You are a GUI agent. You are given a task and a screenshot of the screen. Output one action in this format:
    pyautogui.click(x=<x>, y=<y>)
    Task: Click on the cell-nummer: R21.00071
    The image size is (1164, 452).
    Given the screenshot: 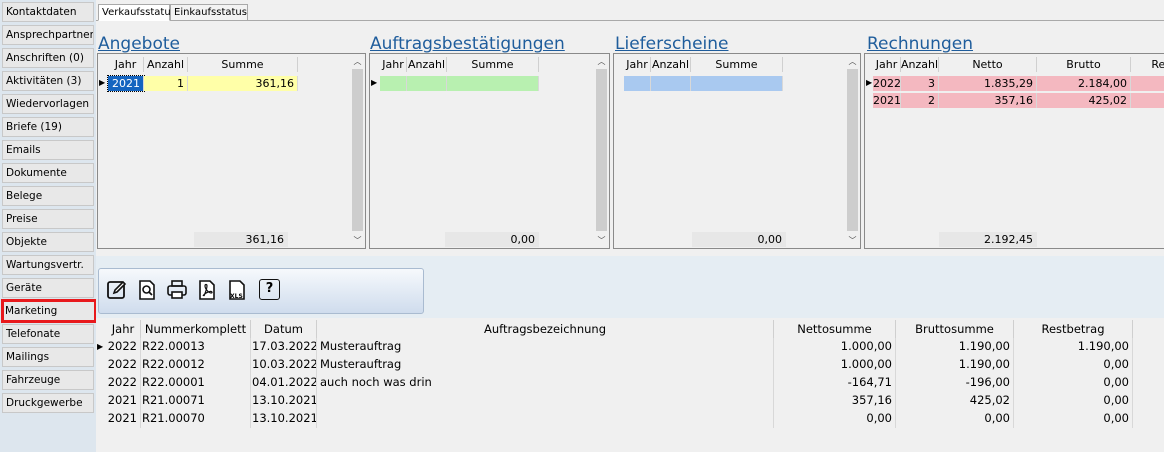 What is the action you would take?
    pyautogui.click(x=196, y=401)
    